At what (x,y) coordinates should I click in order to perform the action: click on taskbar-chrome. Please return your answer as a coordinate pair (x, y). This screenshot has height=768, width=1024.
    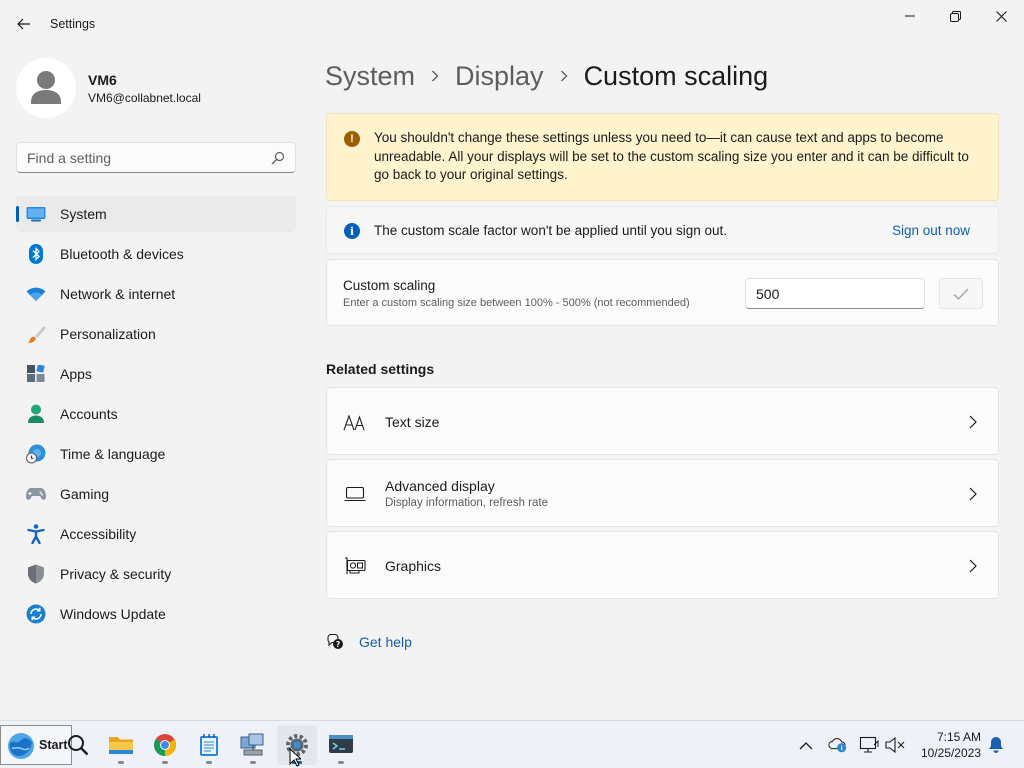
    Looking at the image, I should click on (165, 745).